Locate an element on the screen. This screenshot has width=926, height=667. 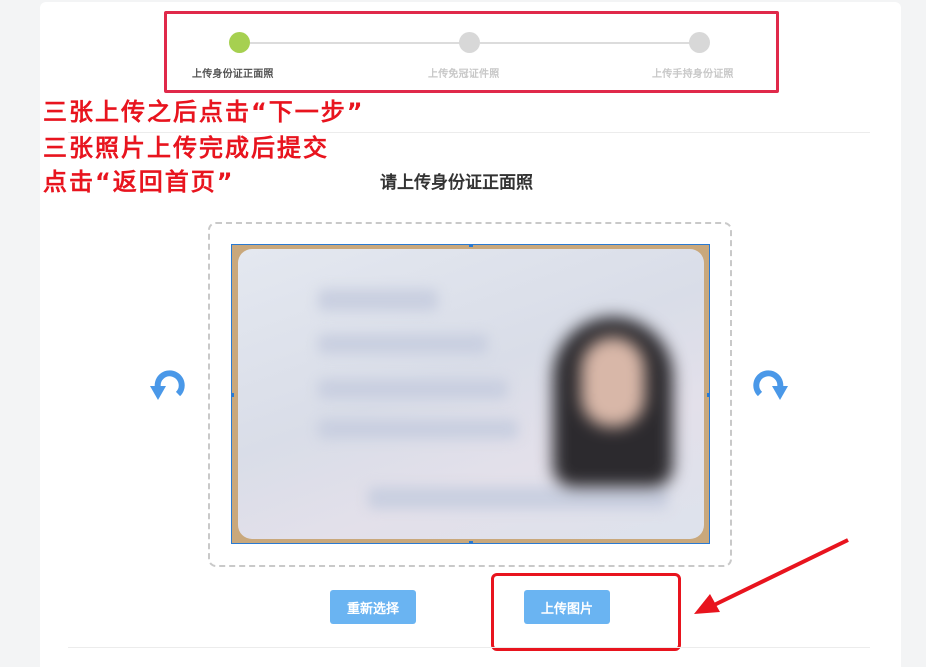
crop-handle-bottom is located at coordinates (471, 542).